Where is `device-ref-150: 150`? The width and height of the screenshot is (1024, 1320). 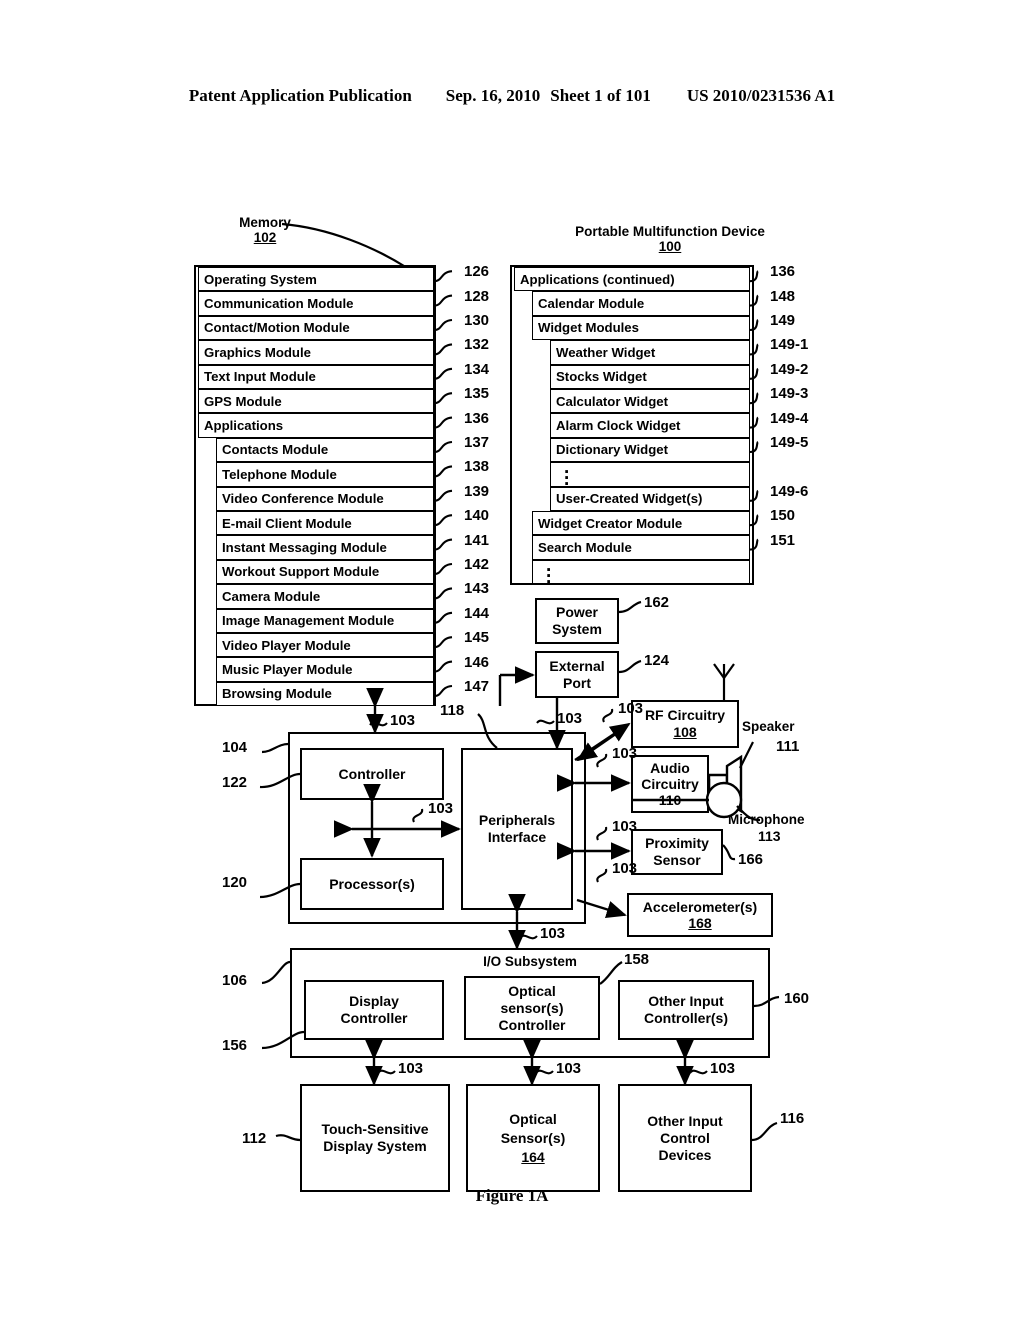 device-ref-150: 150 is located at coordinates (783, 516).